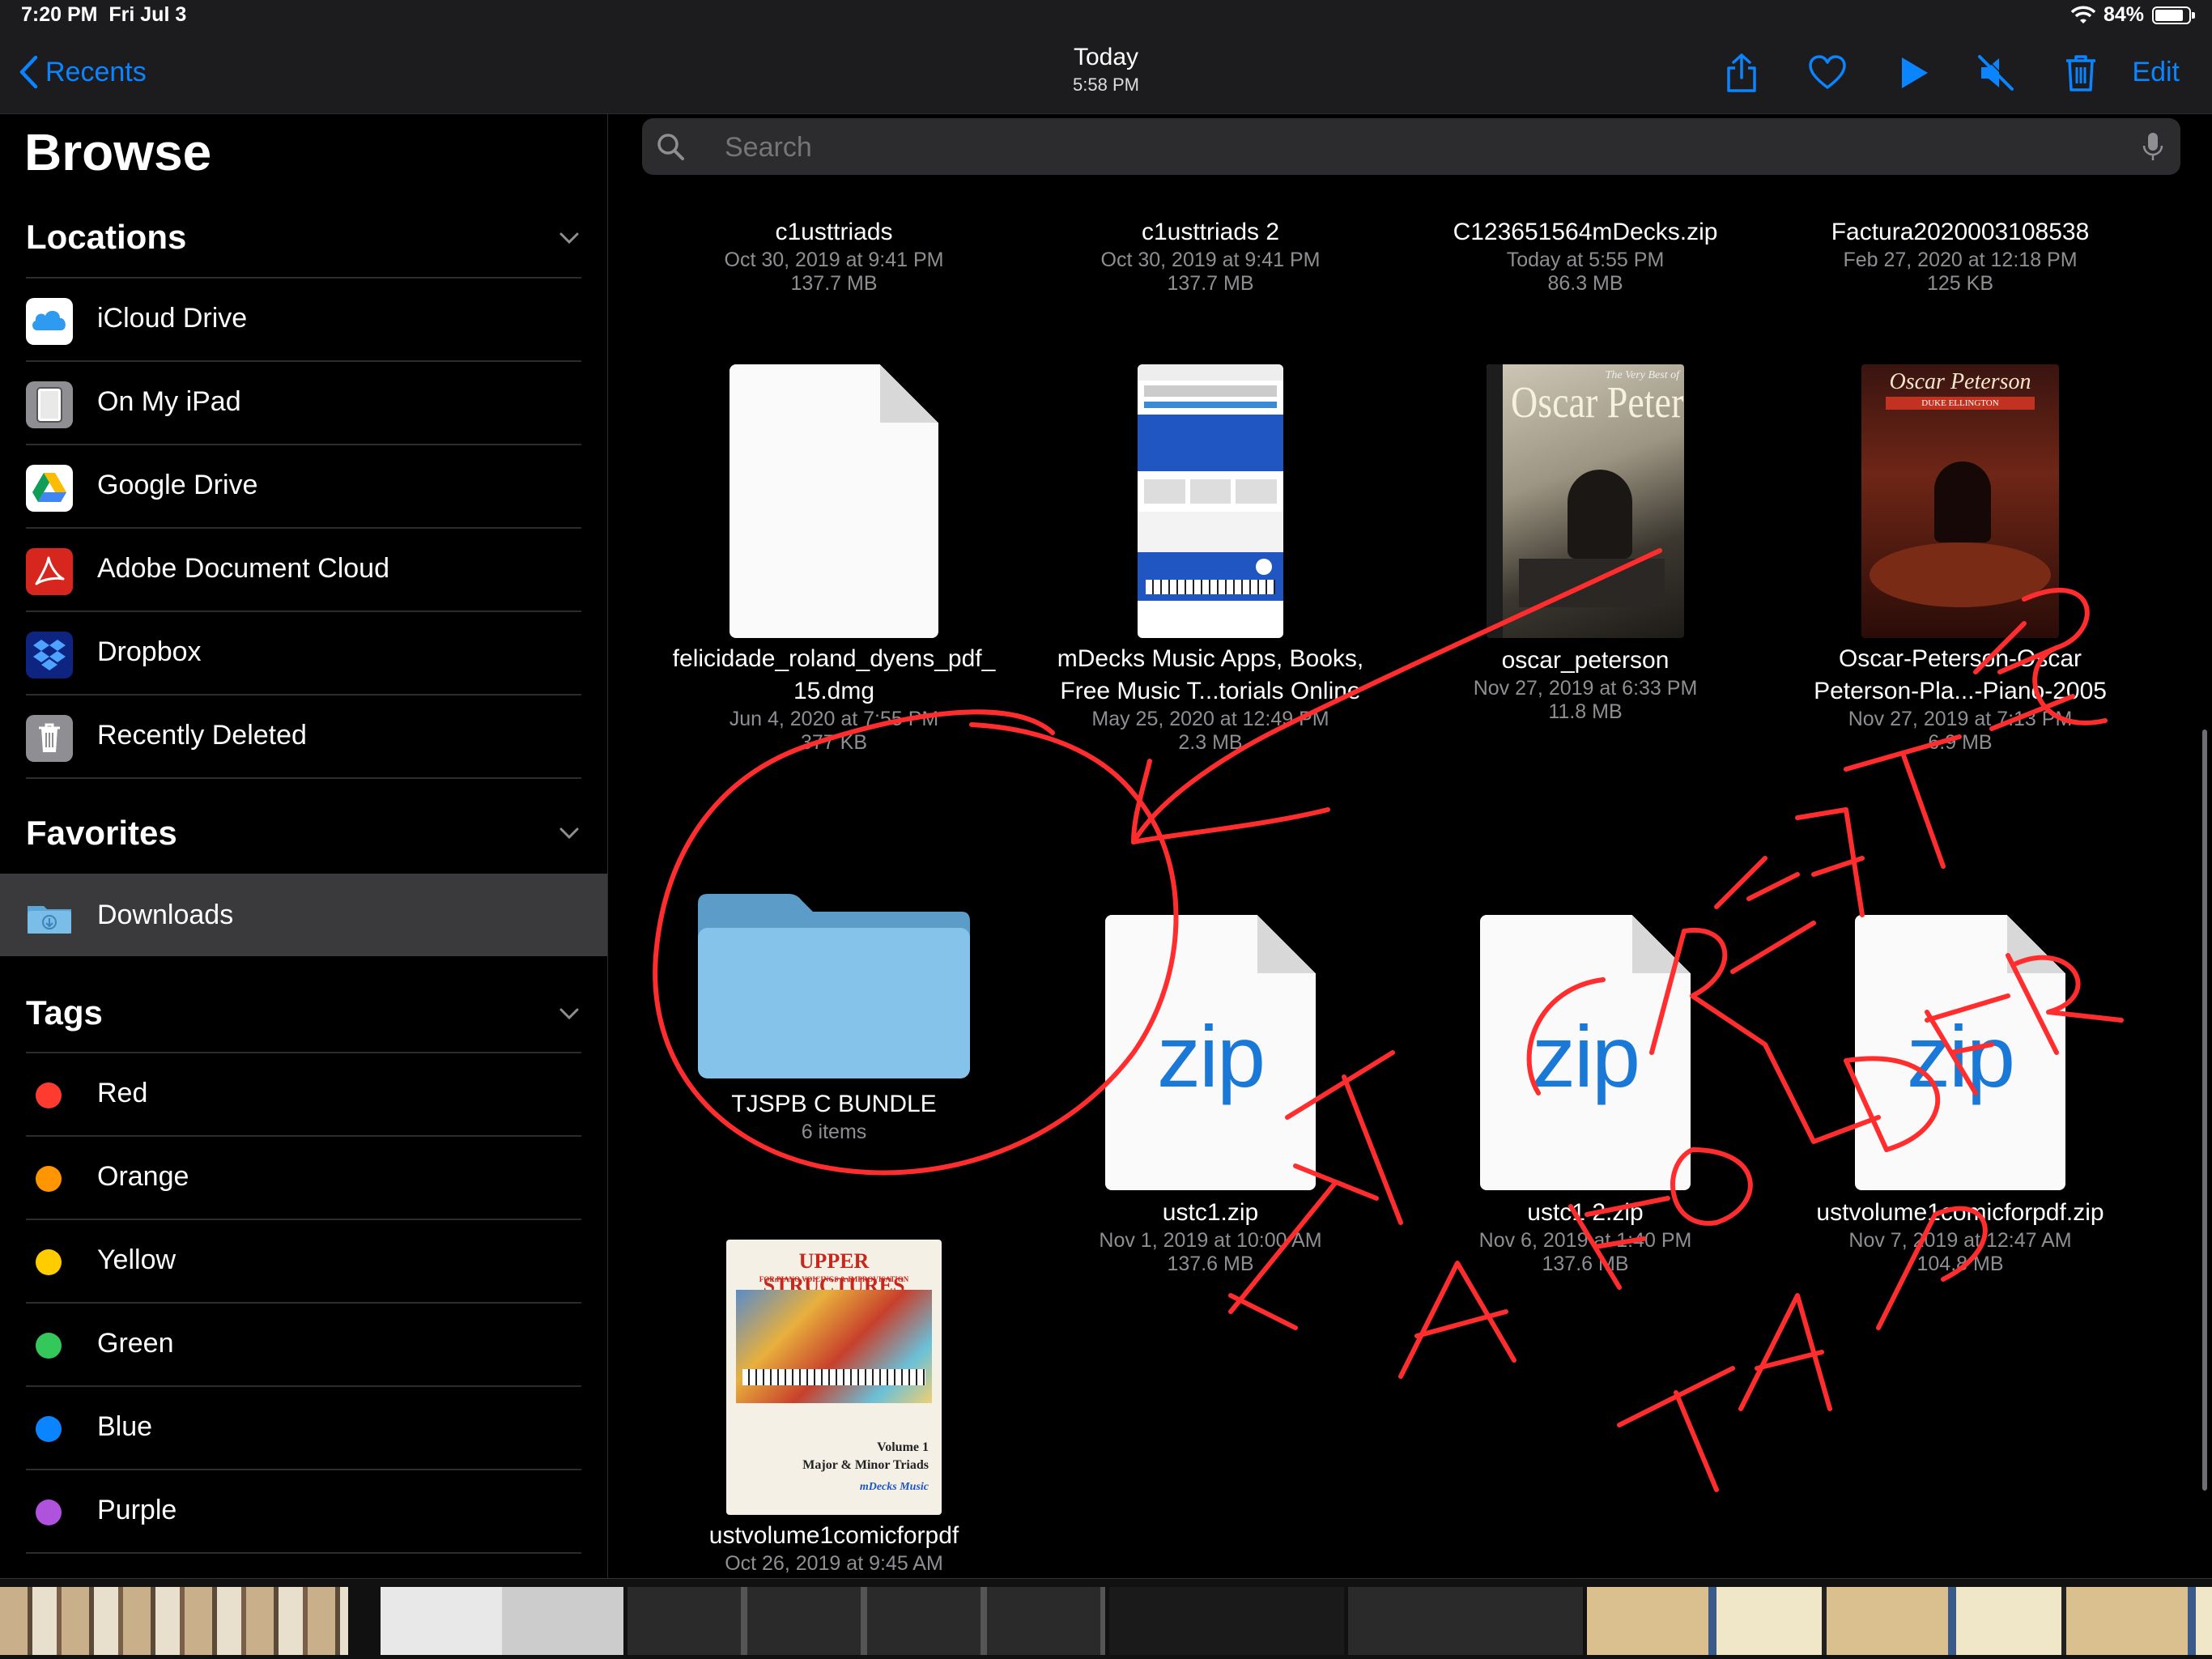 This screenshot has width=2212, height=1659. Describe the element at coordinates (303, 318) in the screenshot. I see `sidebar-item-icloud-drive: iCloud Drive` at that location.